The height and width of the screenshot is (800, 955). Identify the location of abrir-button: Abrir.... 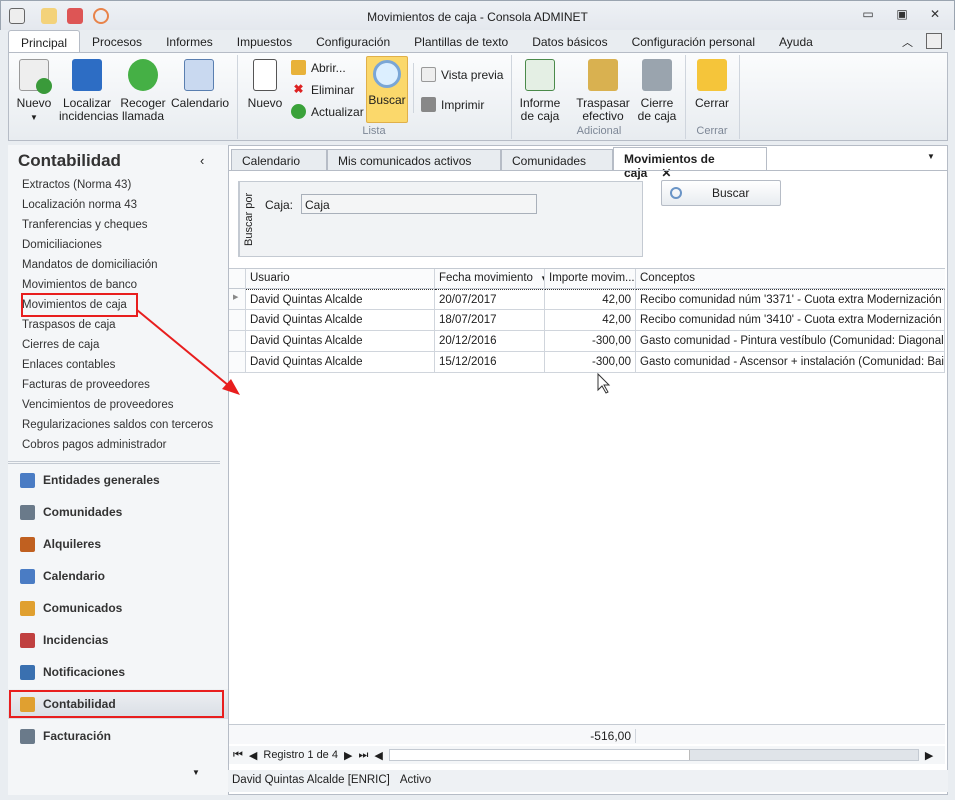
(318, 67).